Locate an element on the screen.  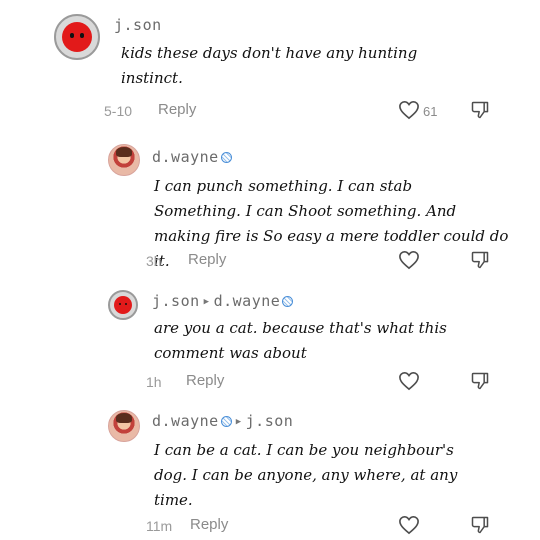
comment-timestamp: 11m is located at coordinates (159, 526).